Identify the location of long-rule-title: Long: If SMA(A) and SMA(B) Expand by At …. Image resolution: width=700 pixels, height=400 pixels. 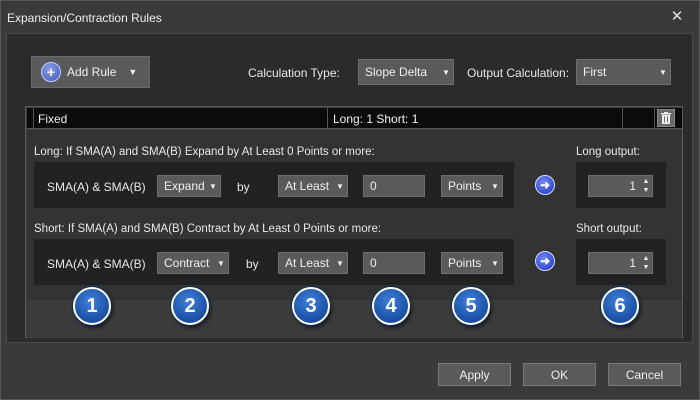
(204, 152).